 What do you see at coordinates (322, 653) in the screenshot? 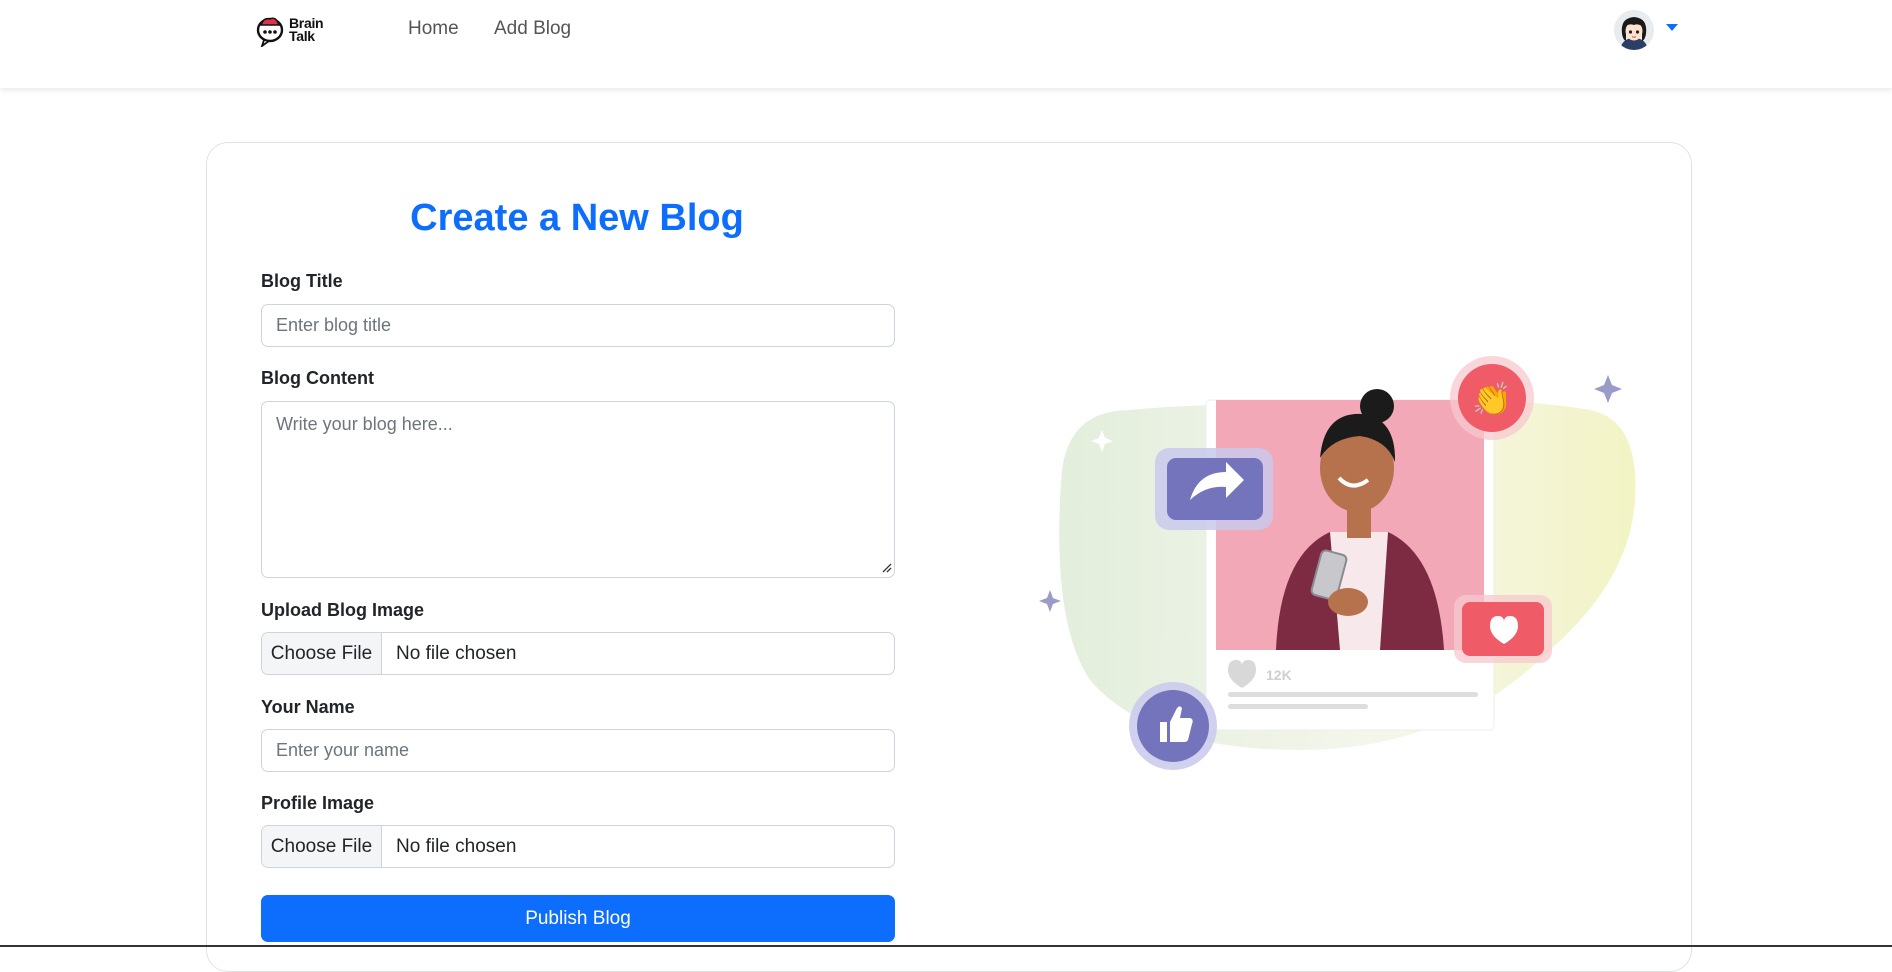
I see `blog-image-choose-file-button: Choose File` at bounding box center [322, 653].